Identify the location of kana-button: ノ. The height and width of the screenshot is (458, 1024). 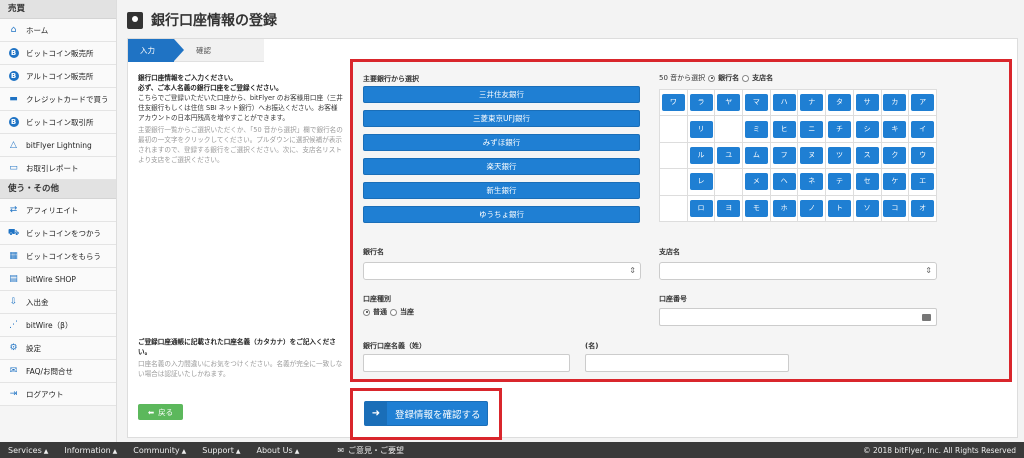
(812, 208).